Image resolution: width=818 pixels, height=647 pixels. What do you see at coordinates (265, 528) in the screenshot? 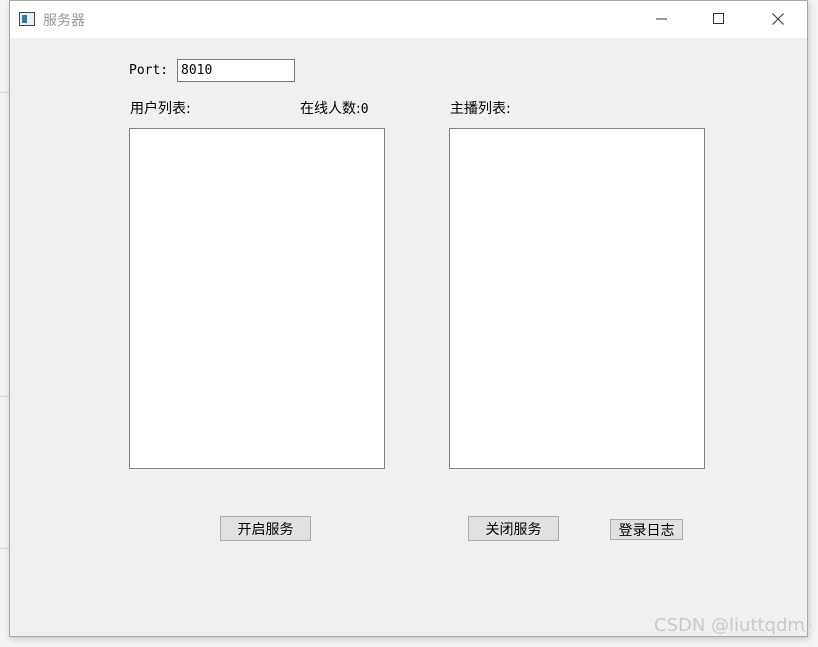
I see `start-service-button: 开启服务` at bounding box center [265, 528].